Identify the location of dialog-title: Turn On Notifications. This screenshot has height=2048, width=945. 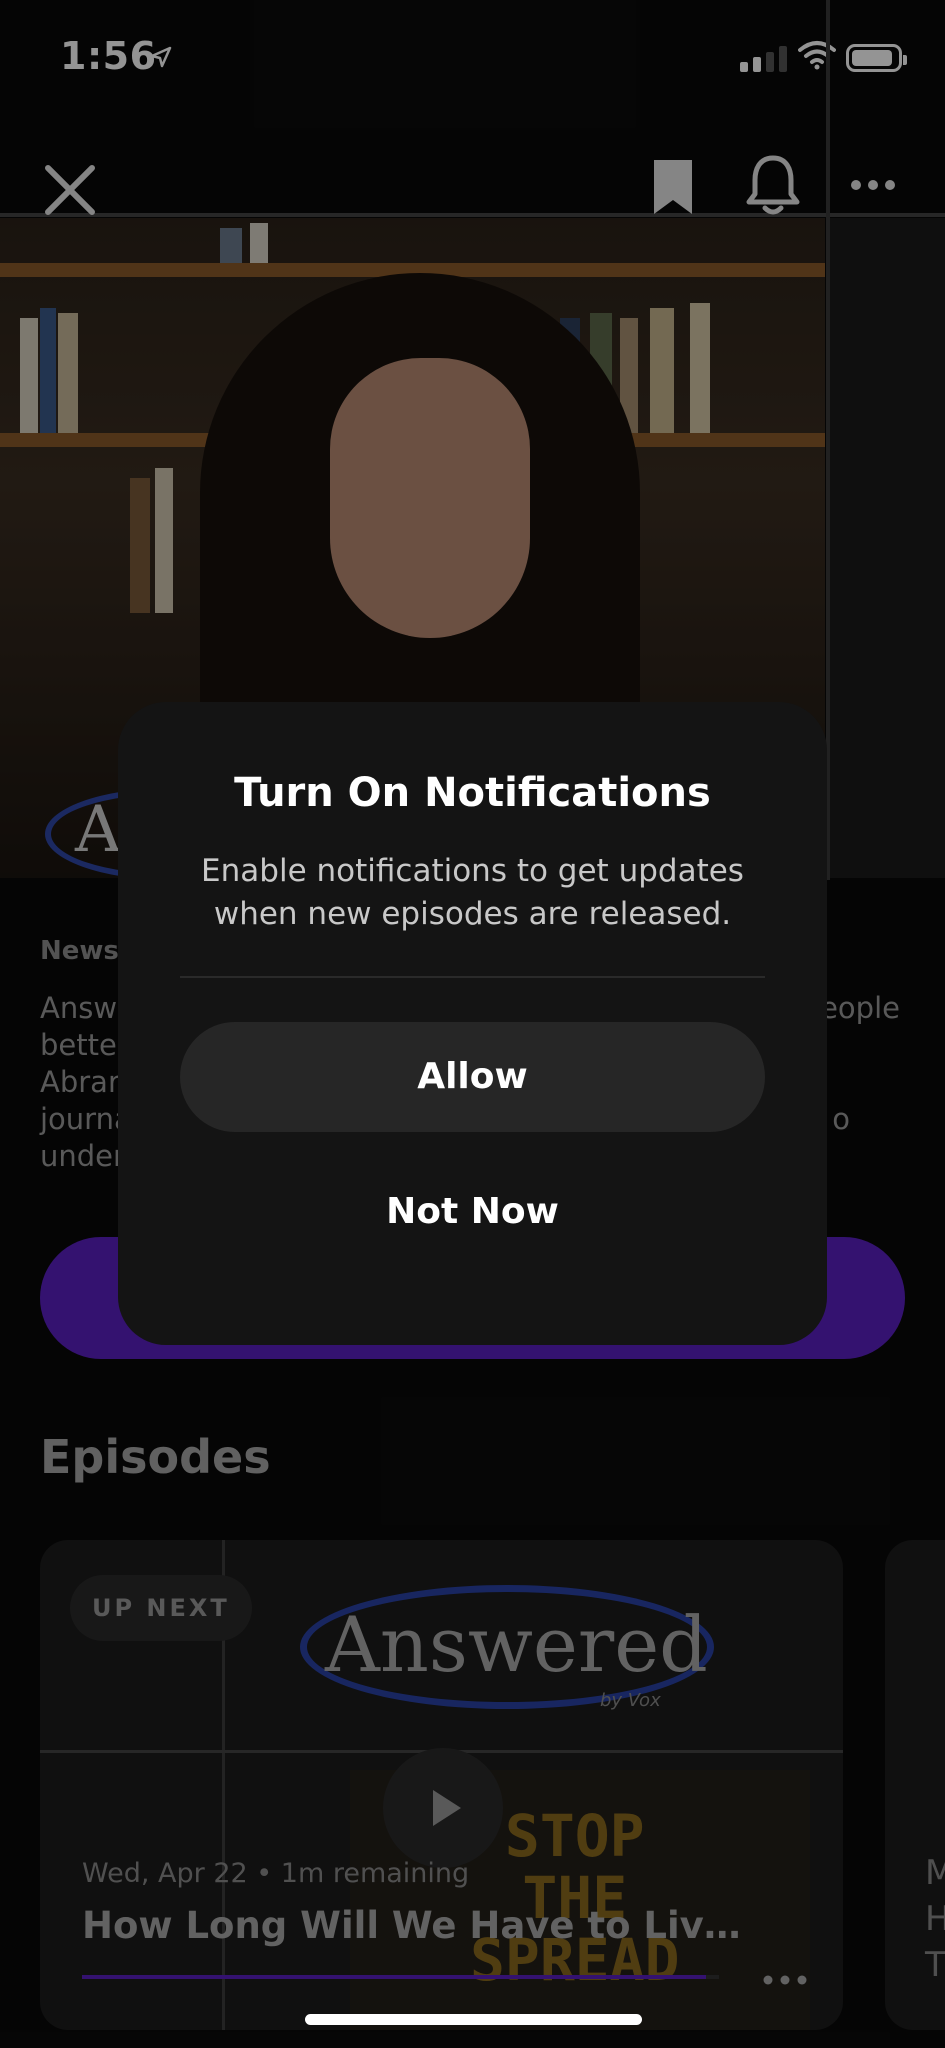
(472, 793).